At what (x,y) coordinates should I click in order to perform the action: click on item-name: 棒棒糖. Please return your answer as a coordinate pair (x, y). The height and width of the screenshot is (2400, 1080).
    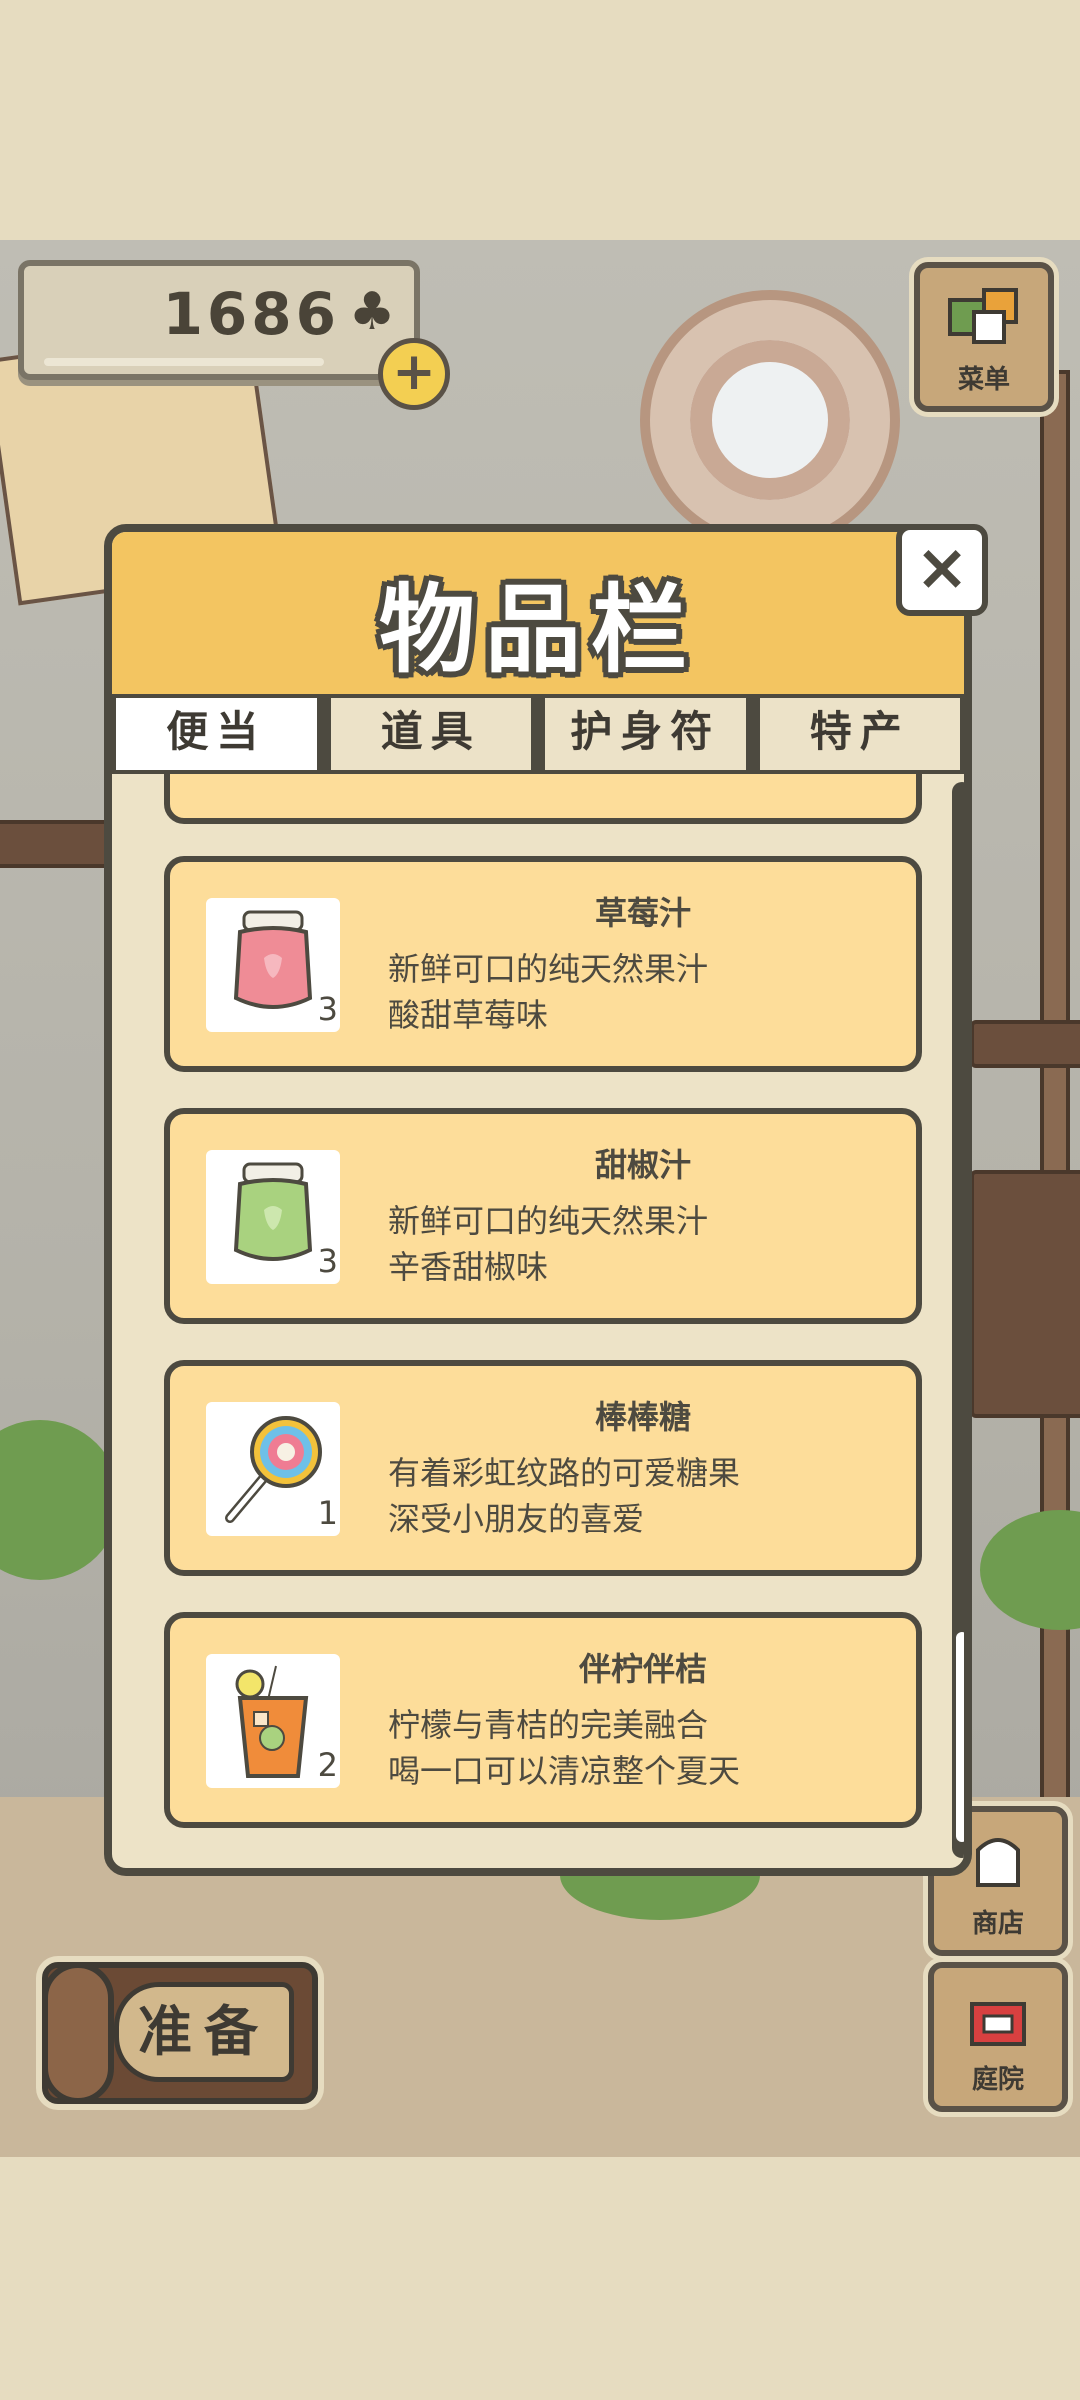
    Looking at the image, I should click on (642, 1417).